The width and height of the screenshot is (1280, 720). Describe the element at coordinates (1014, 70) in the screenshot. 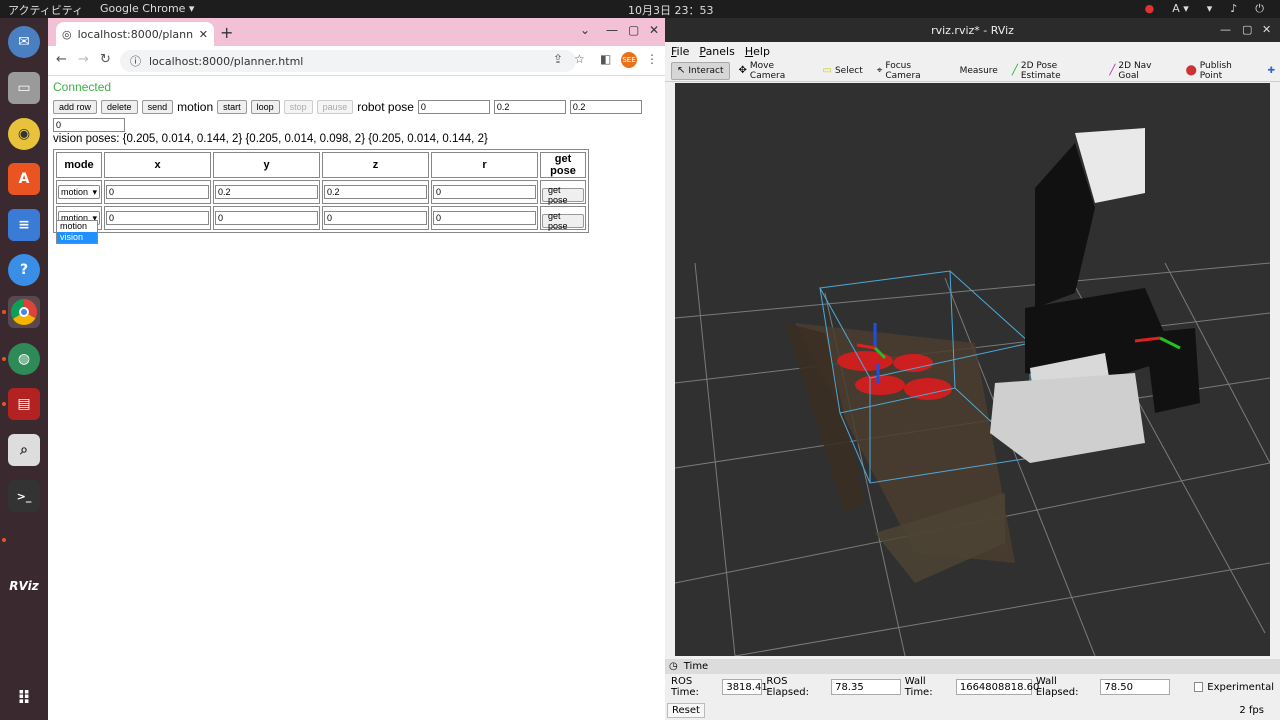

I see `arrow-green-icon: ╱` at that location.